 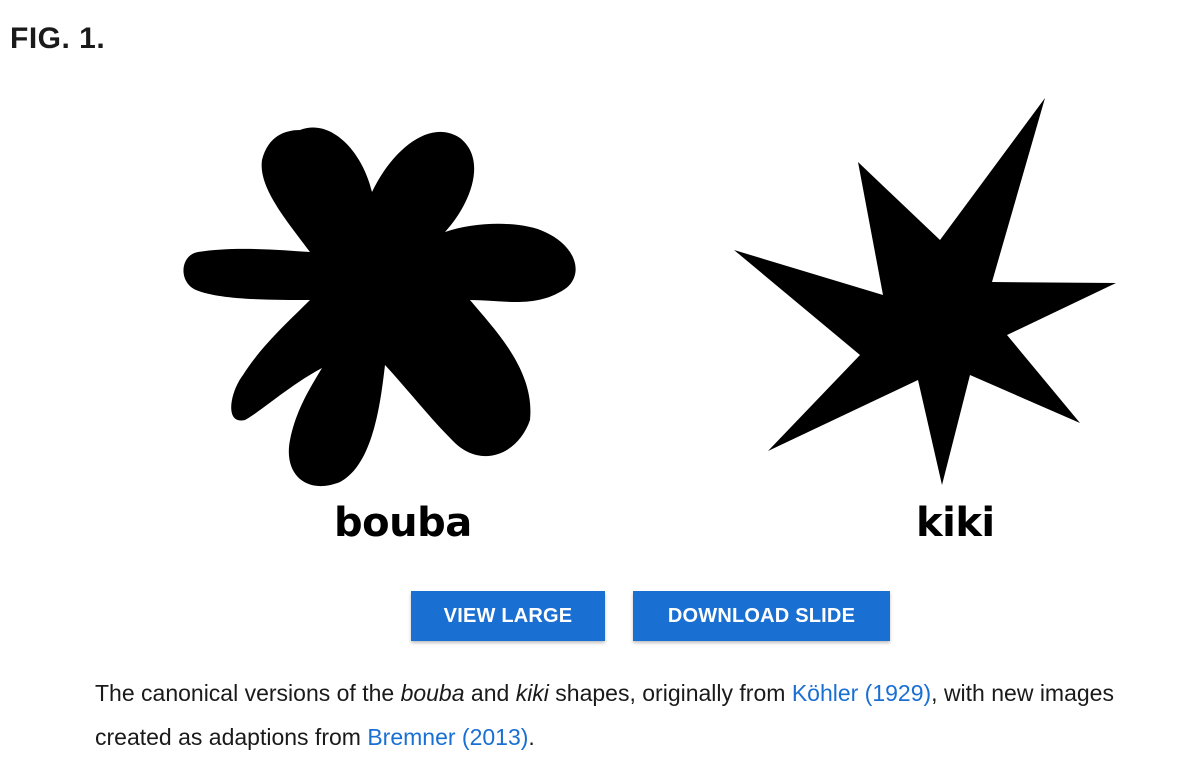 What do you see at coordinates (447, 737) in the screenshot?
I see `citation-link-bremner: Bremner (2013)` at bounding box center [447, 737].